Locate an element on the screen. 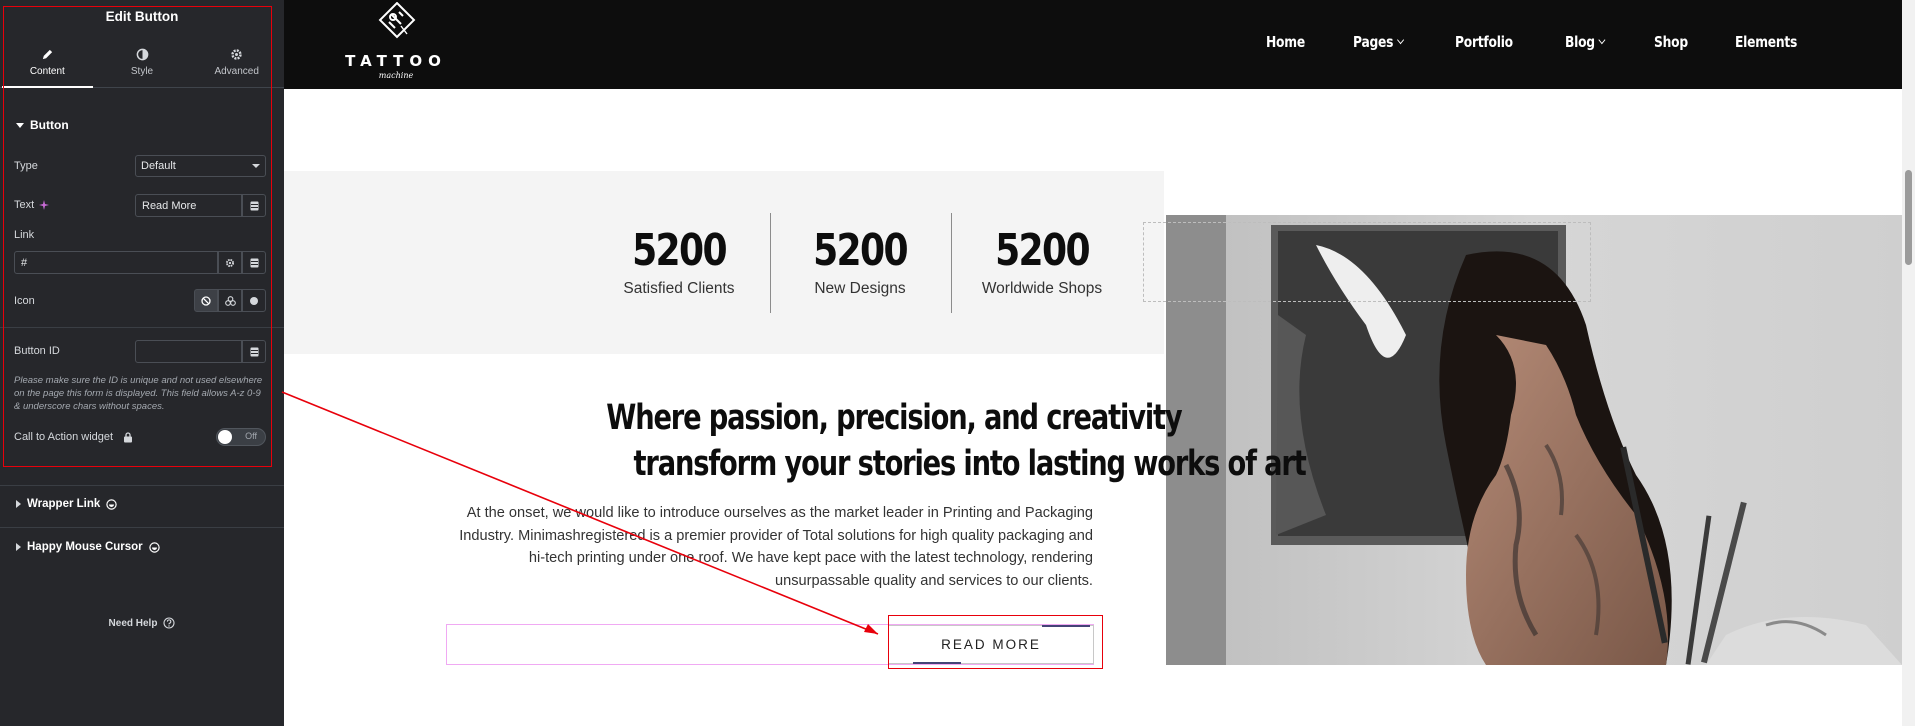 This screenshot has height=726, width=1915. button-id-dynamic-tags-button is located at coordinates (254, 351).